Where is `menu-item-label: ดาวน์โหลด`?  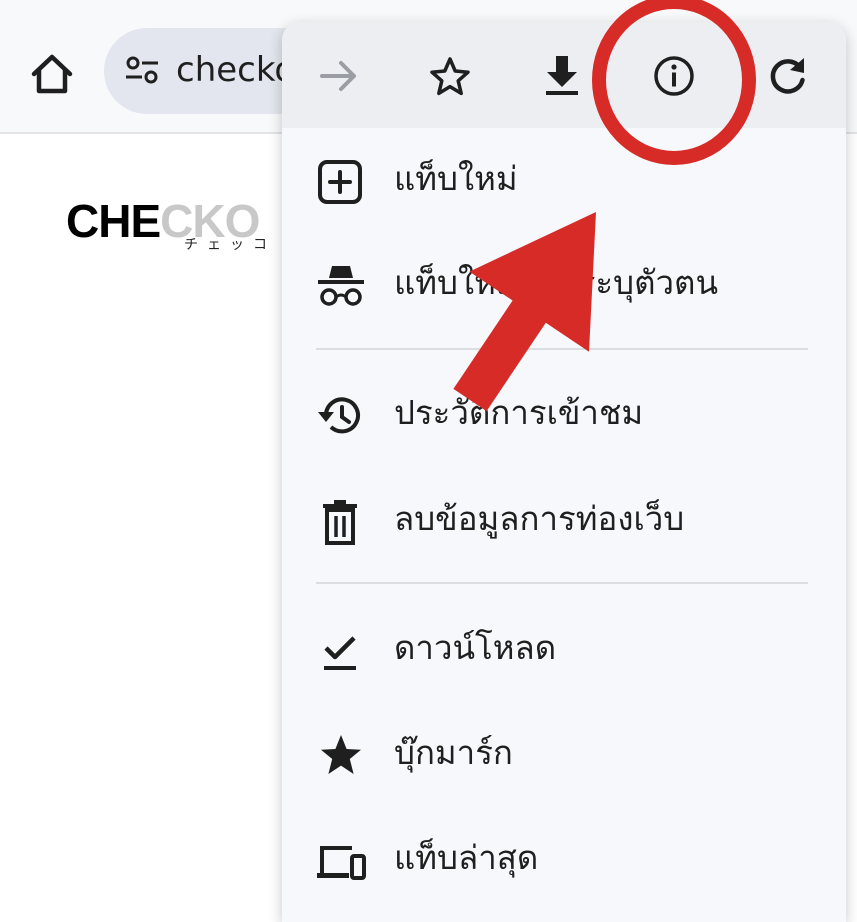 menu-item-label: ดาวน์โหลด is located at coordinates (475, 647).